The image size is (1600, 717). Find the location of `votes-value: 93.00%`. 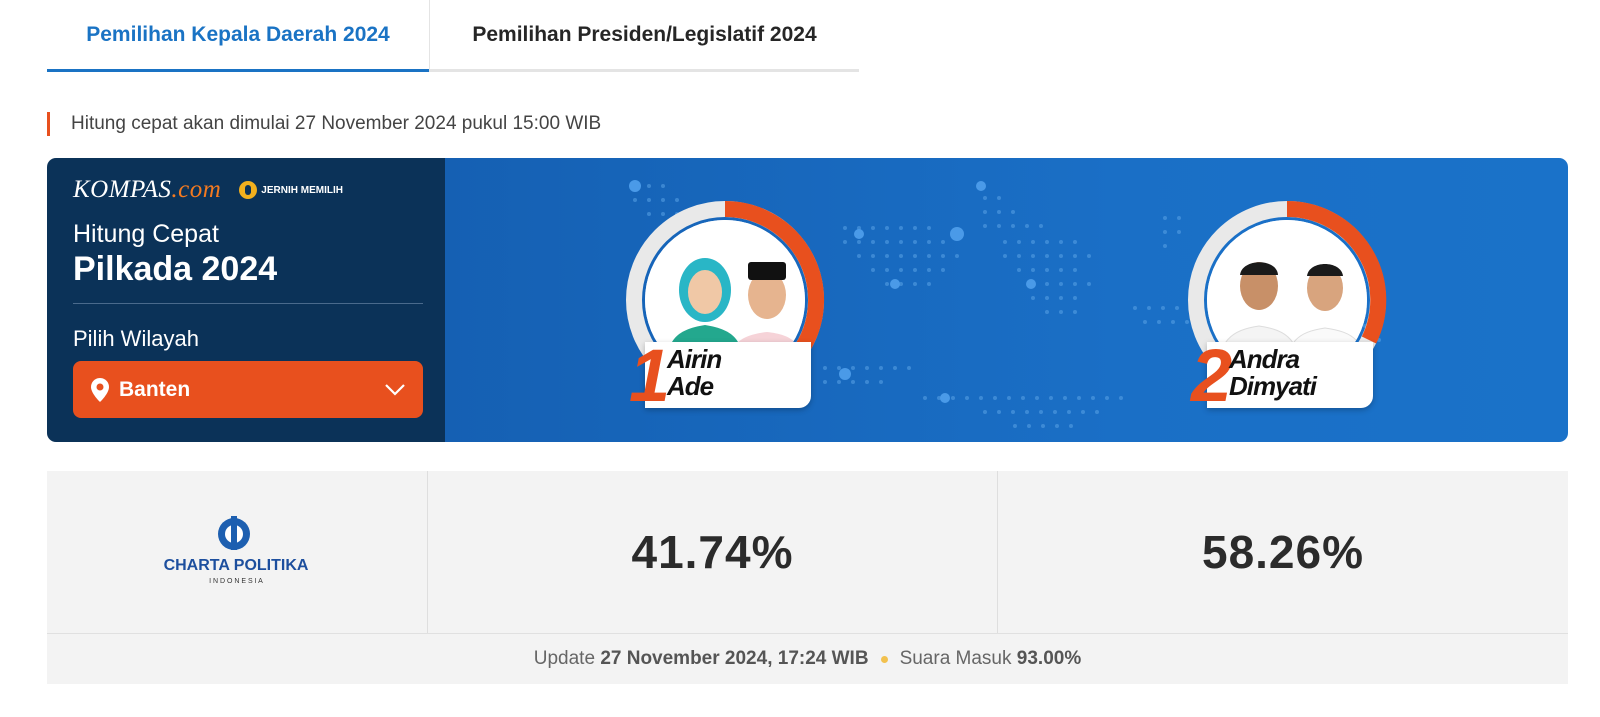

votes-value: 93.00% is located at coordinates (1049, 658).